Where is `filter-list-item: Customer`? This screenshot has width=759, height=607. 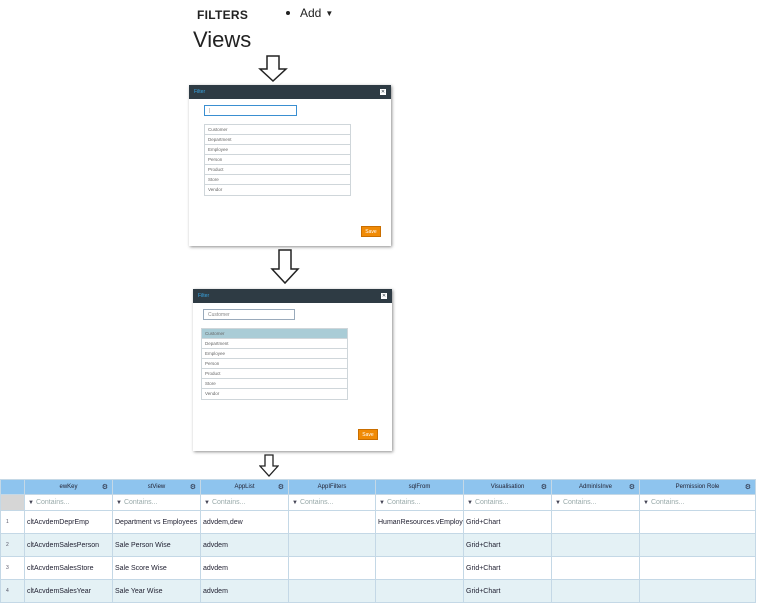 filter-list-item: Customer is located at coordinates (277, 130).